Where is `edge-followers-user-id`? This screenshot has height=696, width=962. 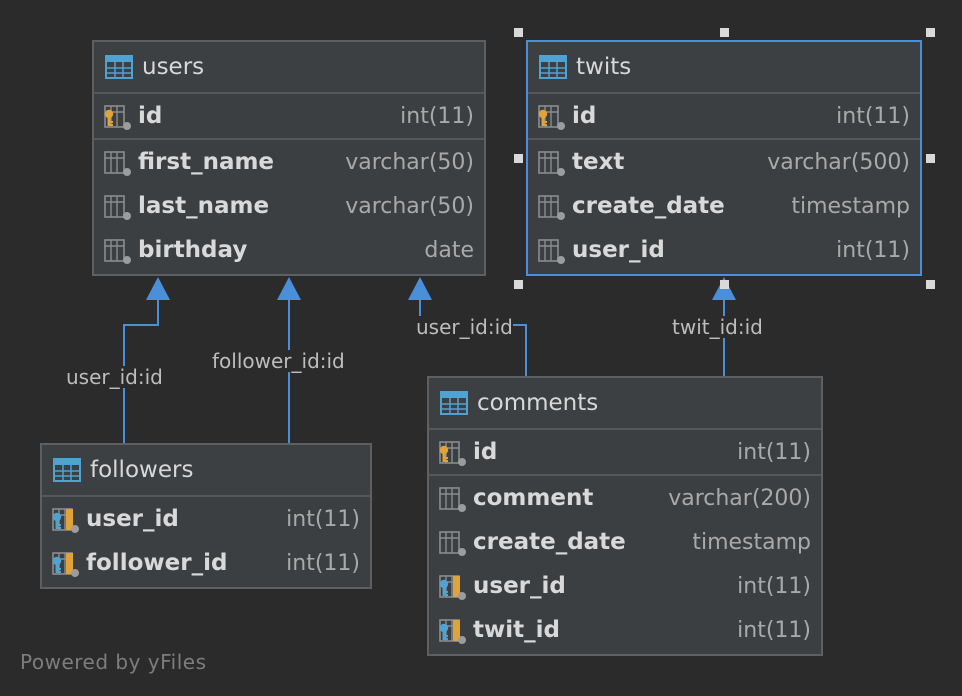
edge-followers-user-id is located at coordinates (141, 362).